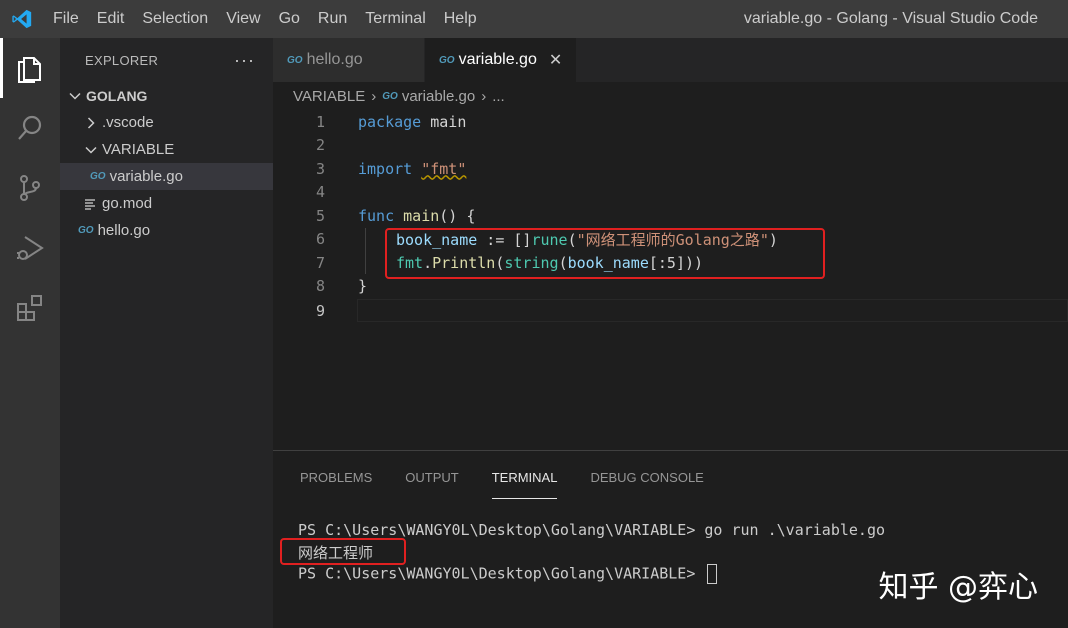 This screenshot has width=1068, height=628. I want to click on line-number: 4, so click(320, 192).